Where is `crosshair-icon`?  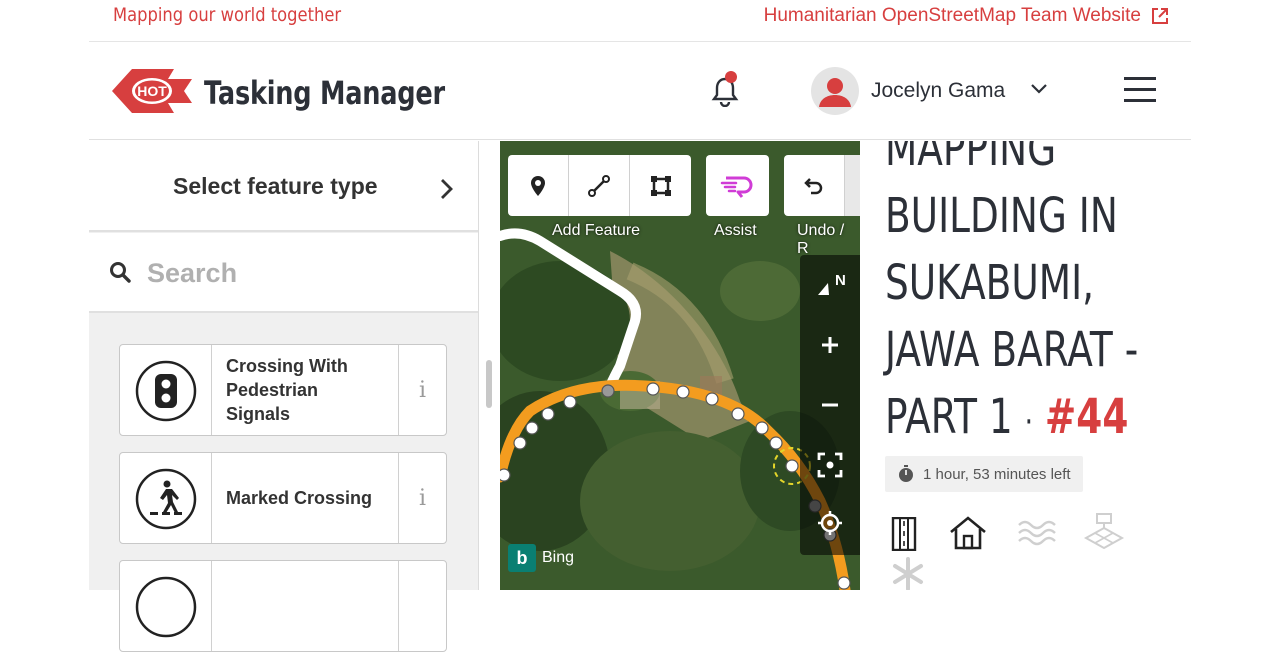
crosshair-icon is located at coordinates (830, 523).